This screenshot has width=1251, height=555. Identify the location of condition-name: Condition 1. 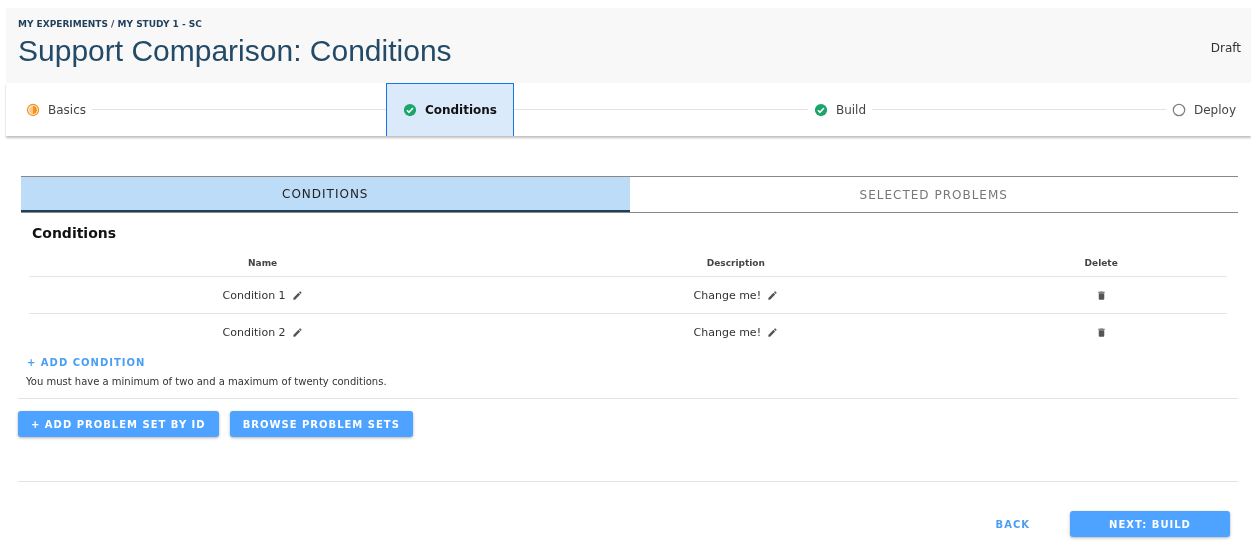
(254, 295).